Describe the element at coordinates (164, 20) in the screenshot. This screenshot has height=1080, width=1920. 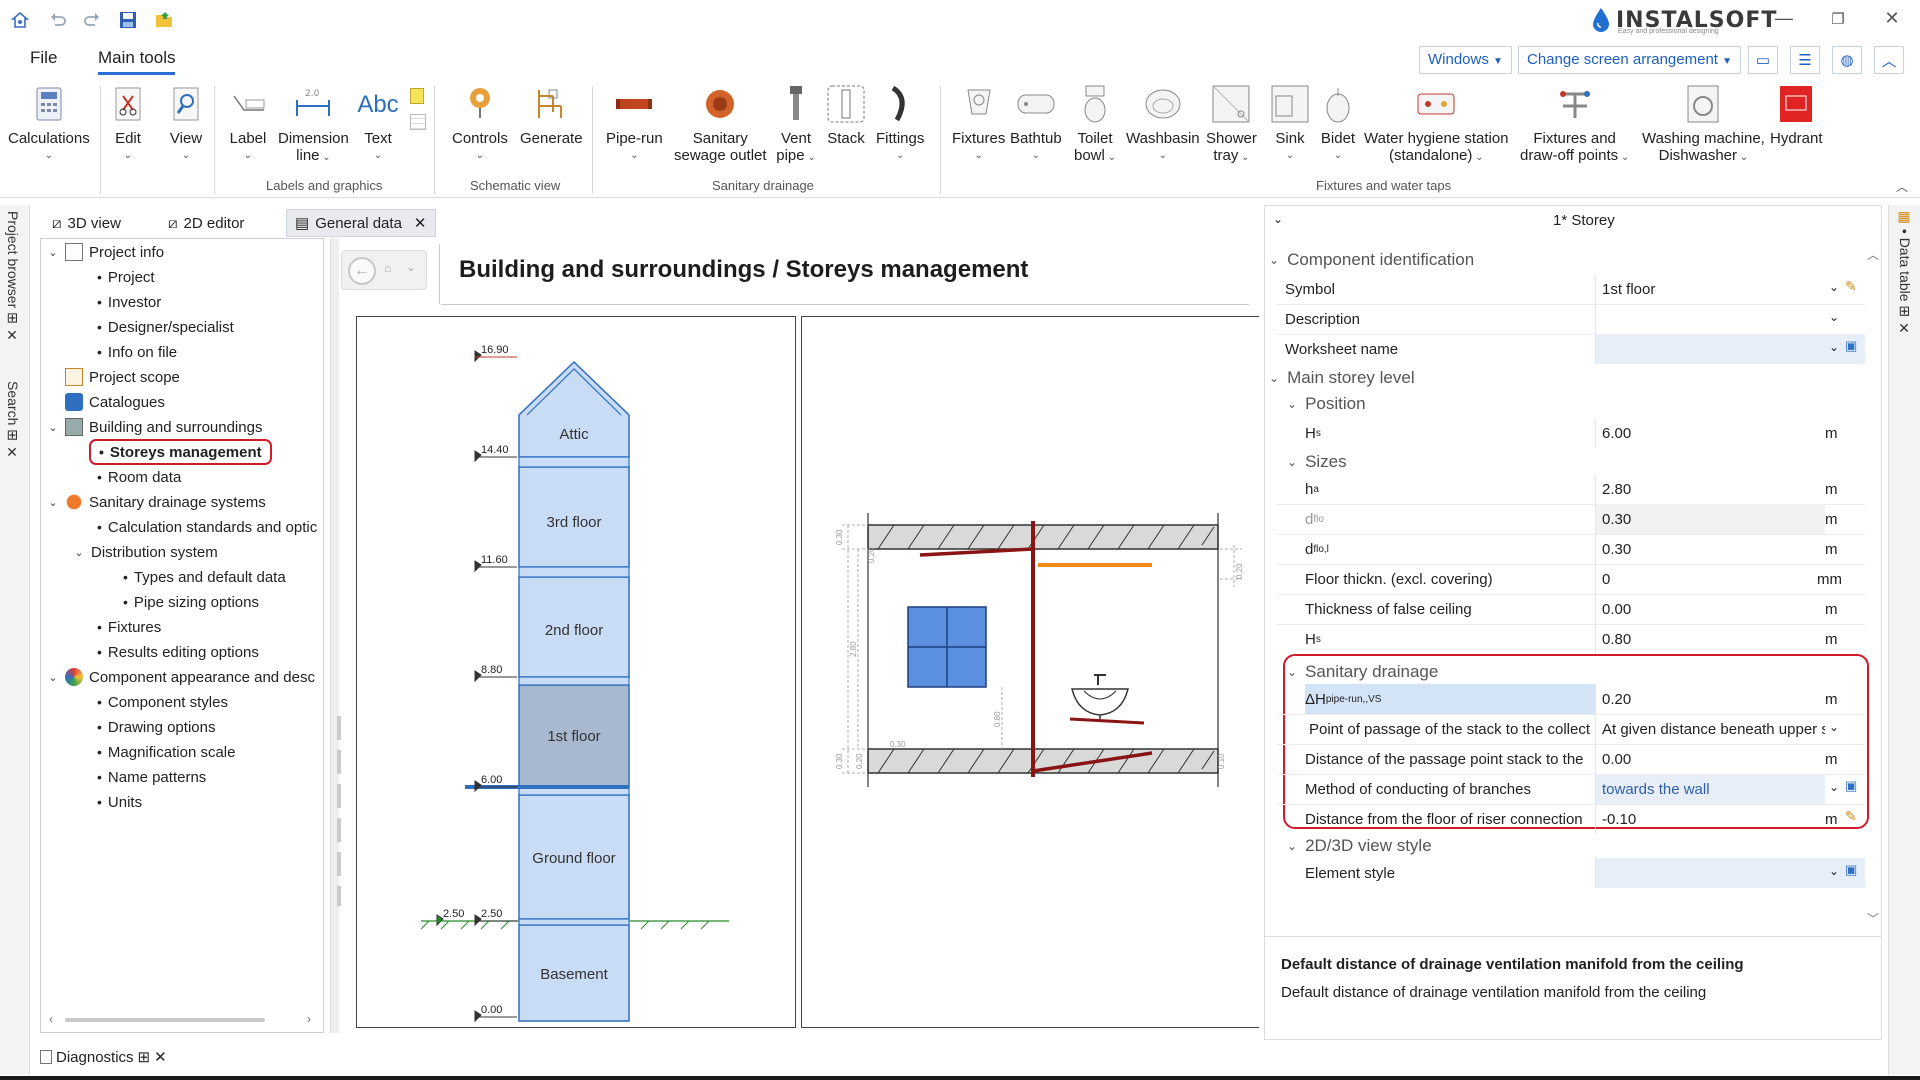
I see `open-folder-icon` at that location.